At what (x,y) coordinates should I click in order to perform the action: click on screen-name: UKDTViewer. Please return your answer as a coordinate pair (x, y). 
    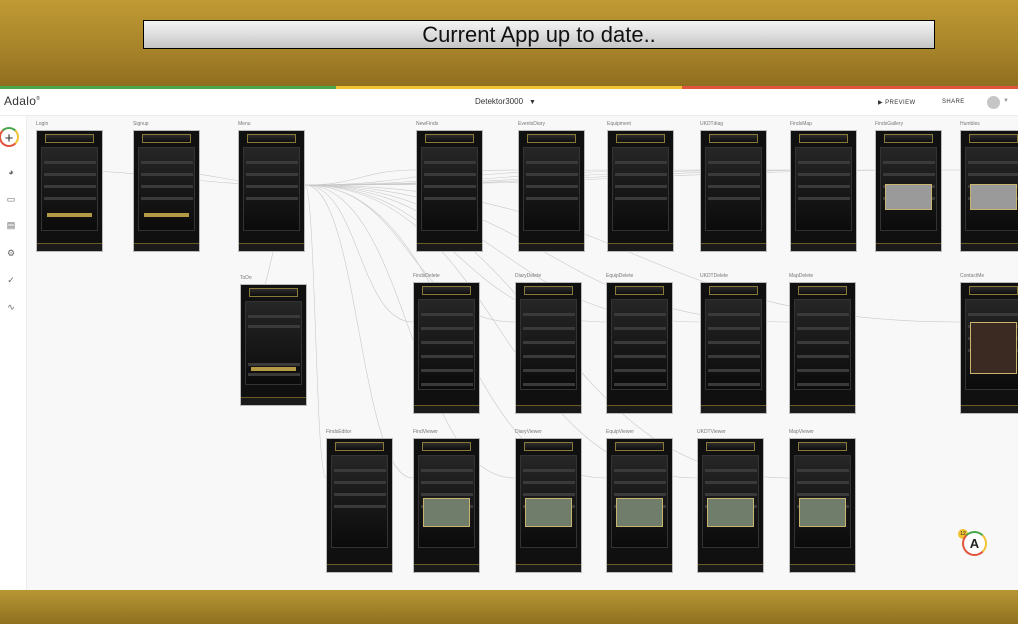
    Looking at the image, I should click on (711, 432).